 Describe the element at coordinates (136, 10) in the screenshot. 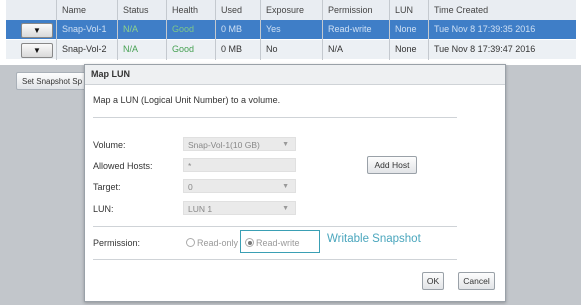

I see `column-header-status: Status` at that location.